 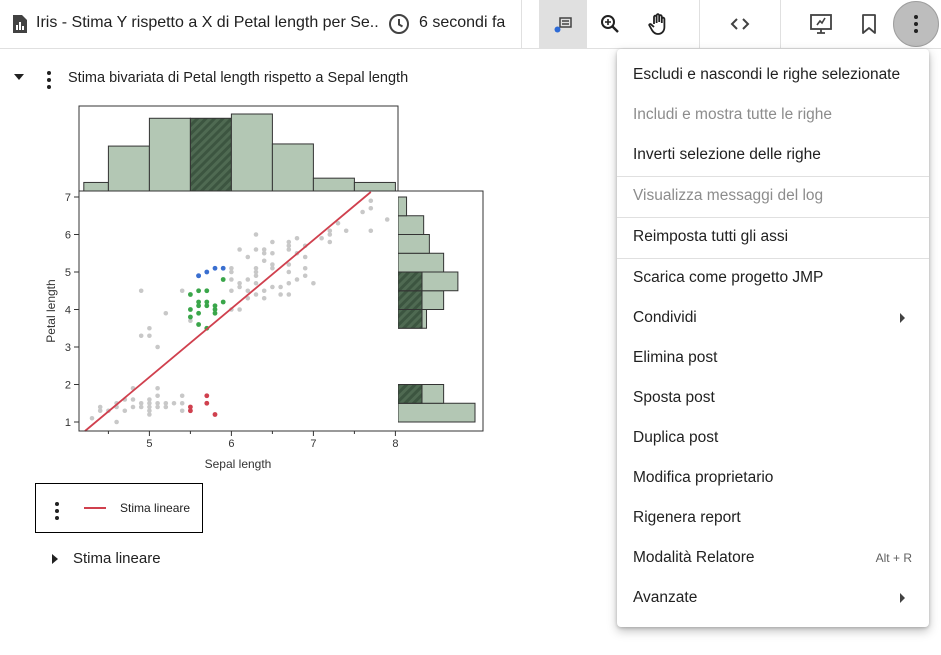 I want to click on menu-item-presenter-mode: Modalità Relatore Alt + R, so click(x=773, y=558).